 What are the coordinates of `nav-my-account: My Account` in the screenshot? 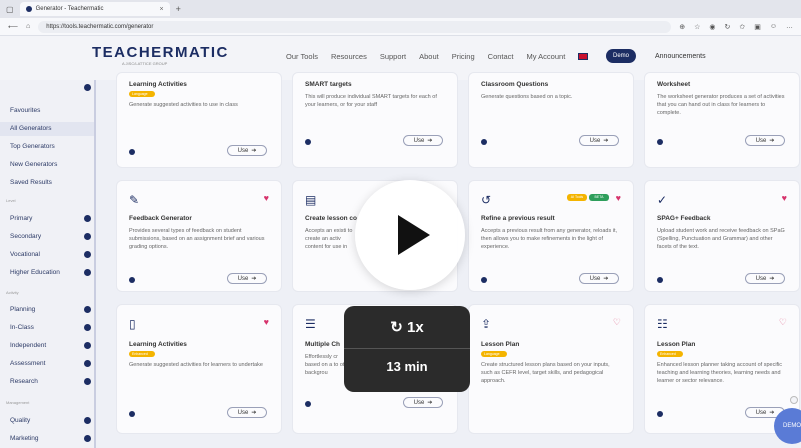 It's located at (546, 56).